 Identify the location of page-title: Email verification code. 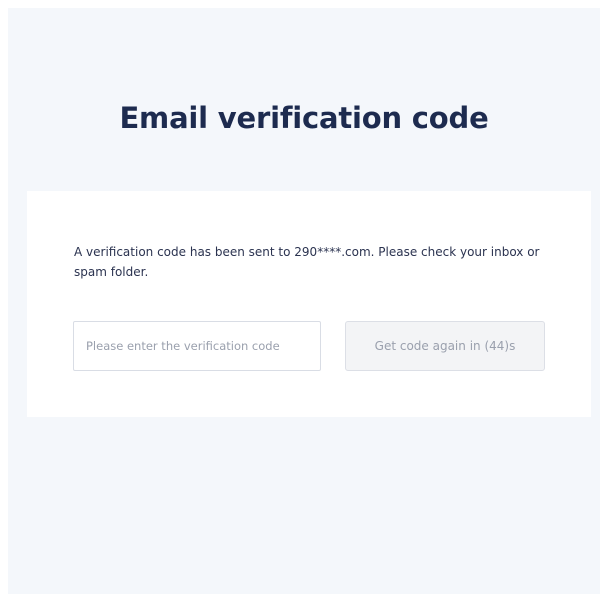
(304, 118).